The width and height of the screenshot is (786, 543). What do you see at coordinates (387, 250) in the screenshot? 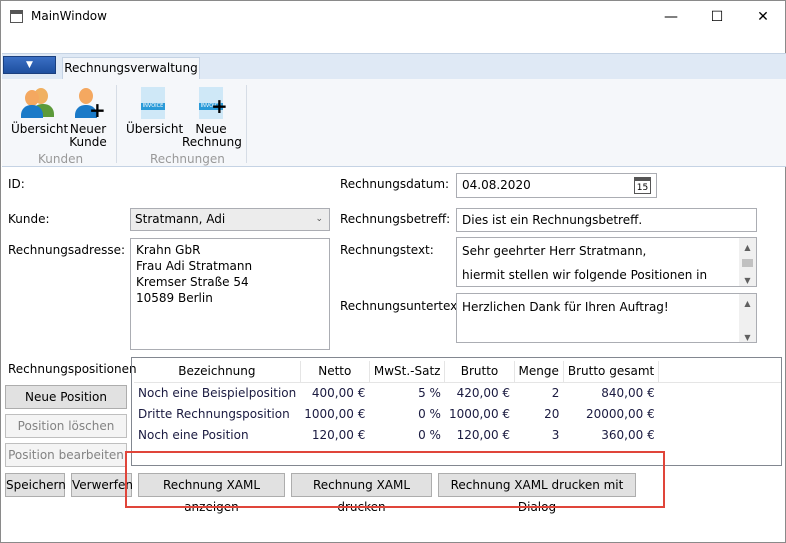
I see `text-label: Rechnungstext:` at bounding box center [387, 250].